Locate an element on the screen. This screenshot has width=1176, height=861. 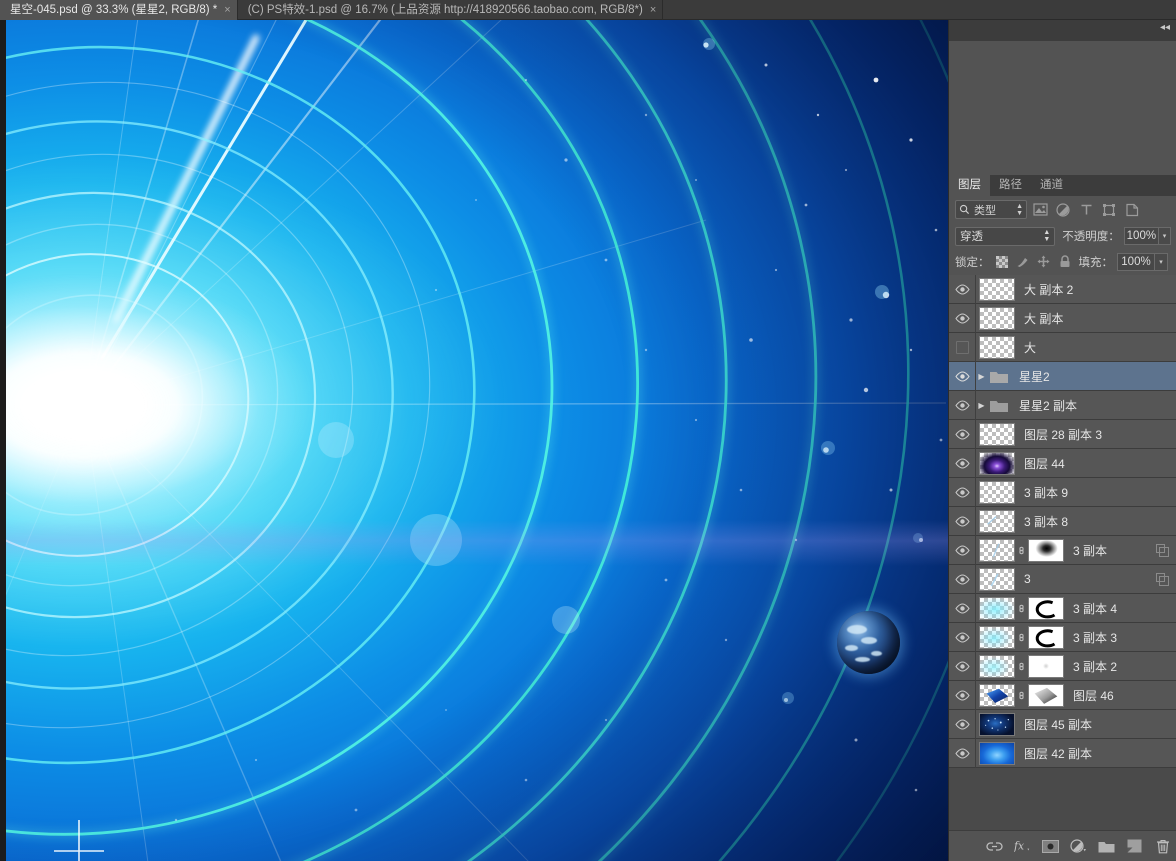
layer-row: 图层 42 副本 is located at coordinates (1062, 753).